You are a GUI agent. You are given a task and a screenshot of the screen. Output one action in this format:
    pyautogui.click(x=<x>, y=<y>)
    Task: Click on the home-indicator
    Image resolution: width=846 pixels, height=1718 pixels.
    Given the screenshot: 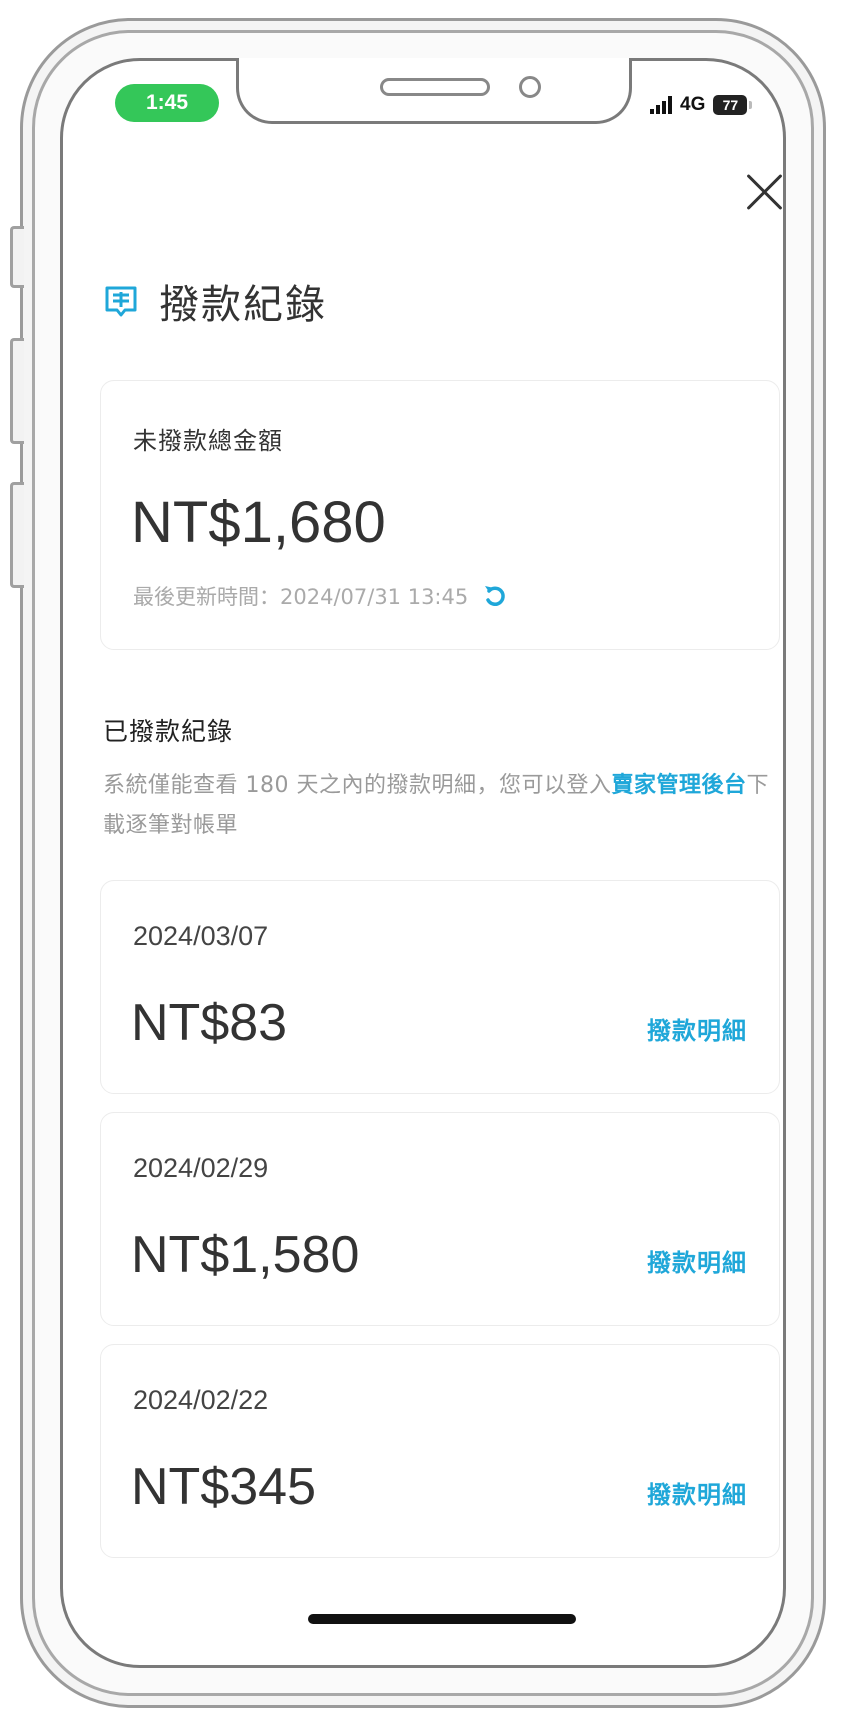 What is the action you would take?
    pyautogui.click(x=442, y=1619)
    